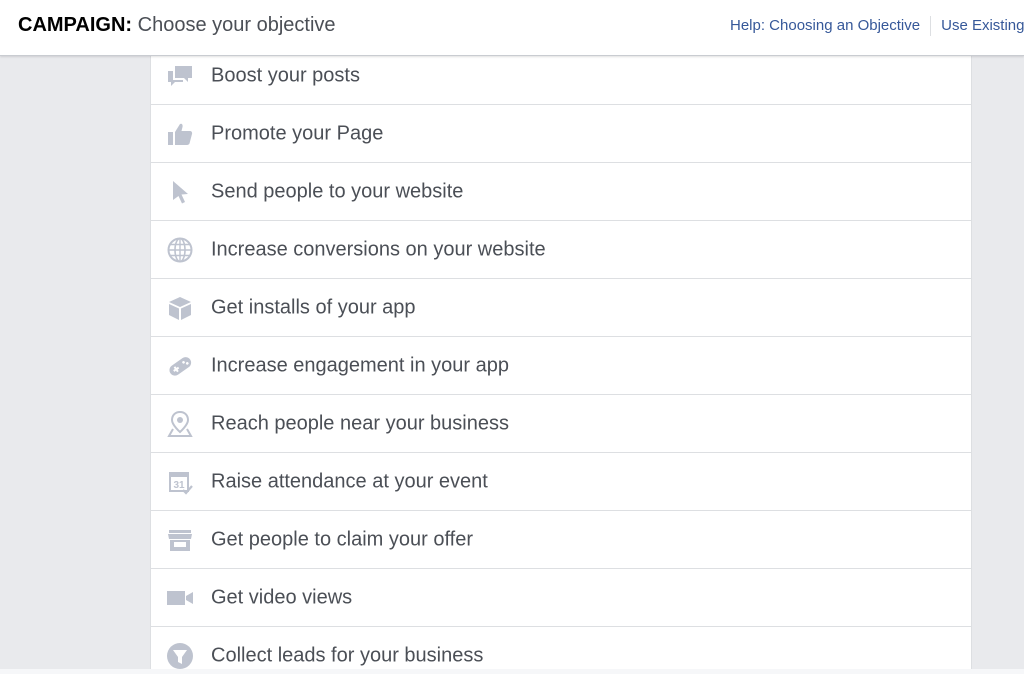 The image size is (1024, 674). Describe the element at coordinates (75, 25) in the screenshot. I see `campaign-label: CAMPAIGN:` at that location.